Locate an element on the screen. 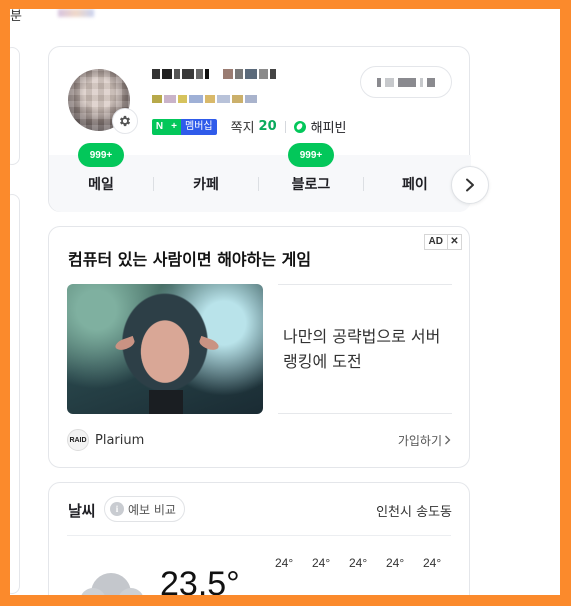 Image resolution: width=571 pixels, height=606 pixels. membership-label: 멤버십 is located at coordinates (199, 126).